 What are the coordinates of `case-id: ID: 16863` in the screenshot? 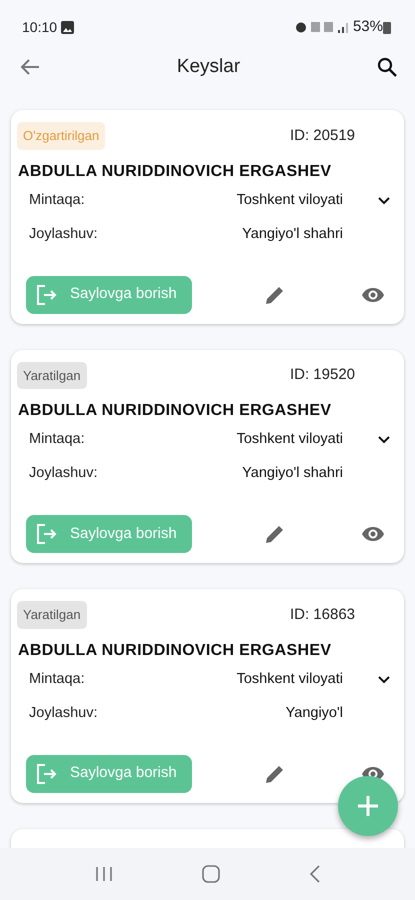 It's located at (322, 614).